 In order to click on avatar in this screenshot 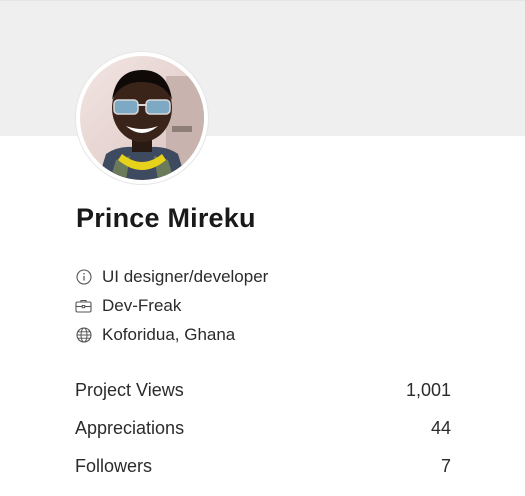, I will do `click(142, 118)`.